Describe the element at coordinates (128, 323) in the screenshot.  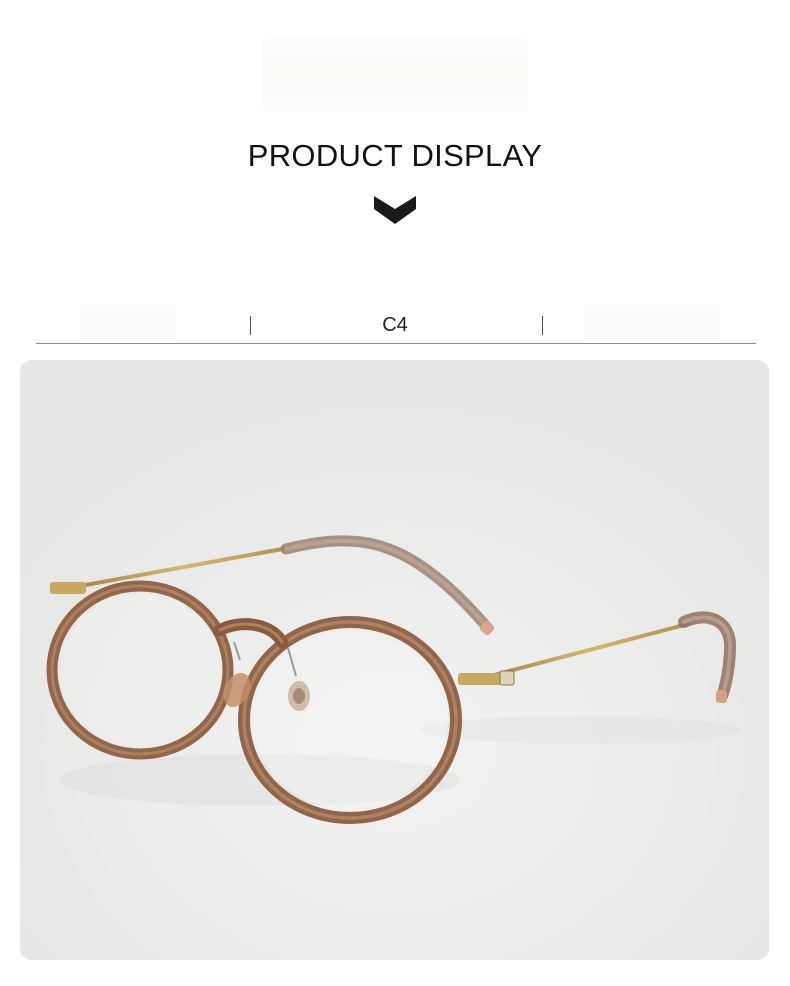
I see `tab-placeholder-left` at that location.